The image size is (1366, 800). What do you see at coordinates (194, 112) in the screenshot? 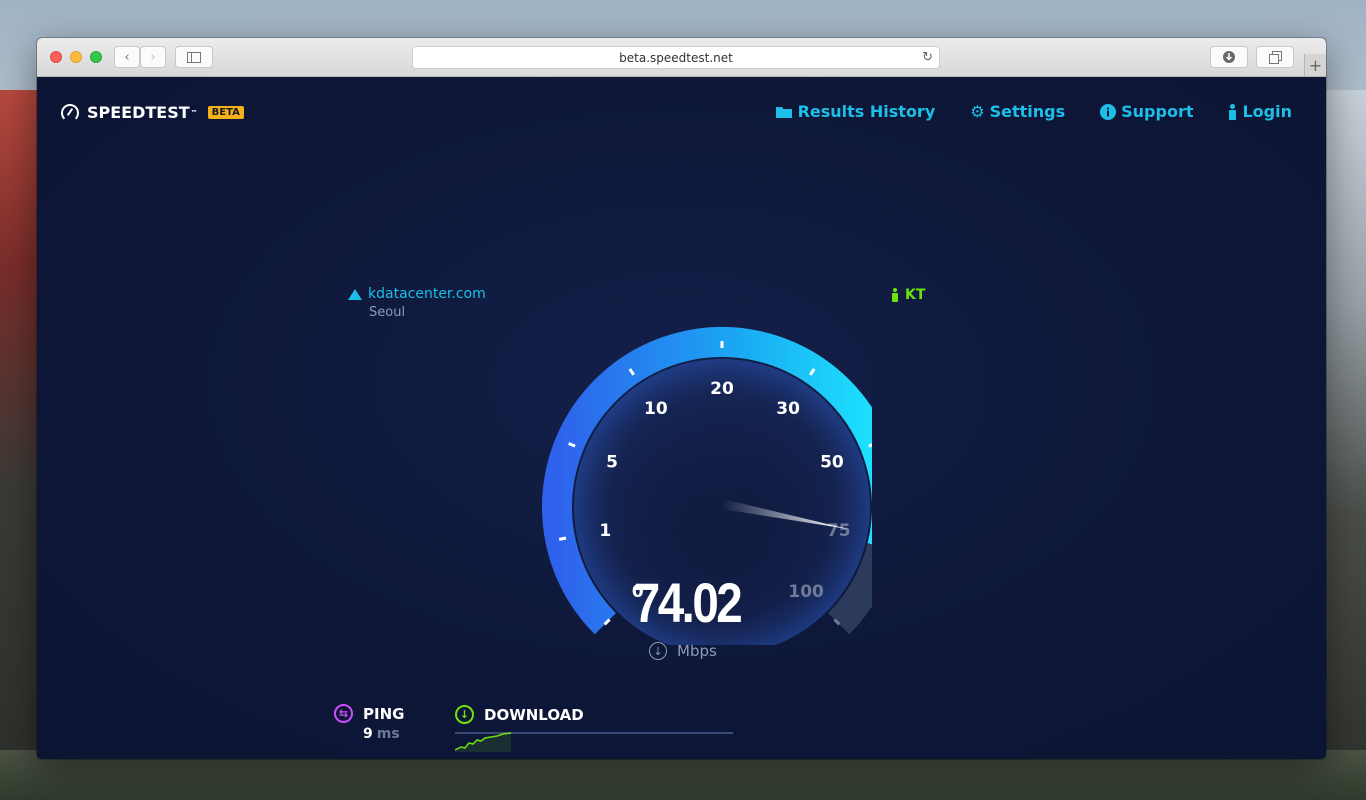
I see `trademark-symbol: ™` at bounding box center [194, 112].